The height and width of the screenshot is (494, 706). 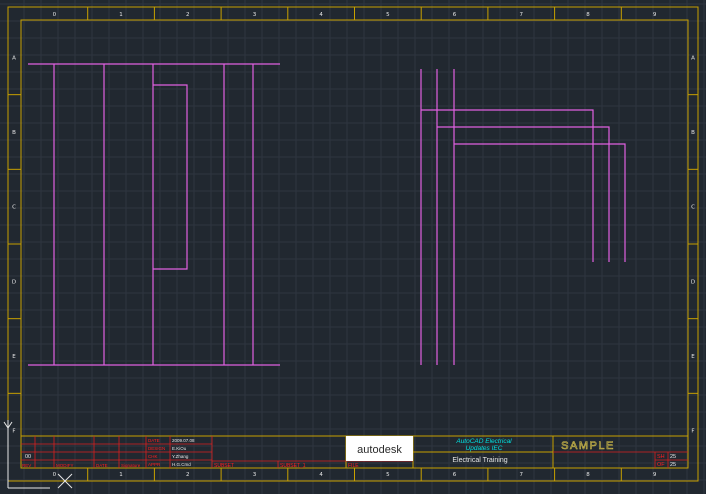 I want to click on info-value: H.G.Cmd, so click(x=181, y=464).